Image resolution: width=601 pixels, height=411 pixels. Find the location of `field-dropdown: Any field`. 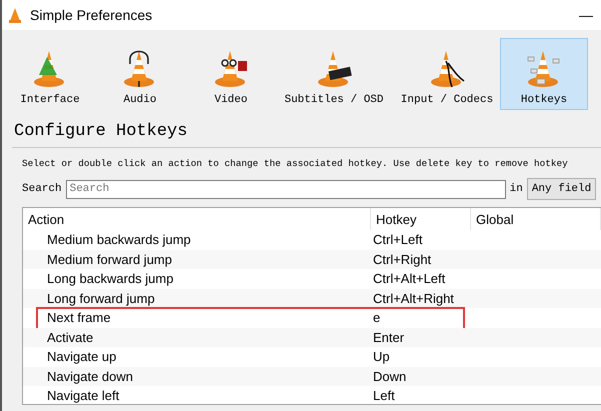

field-dropdown: Any field is located at coordinates (561, 189).